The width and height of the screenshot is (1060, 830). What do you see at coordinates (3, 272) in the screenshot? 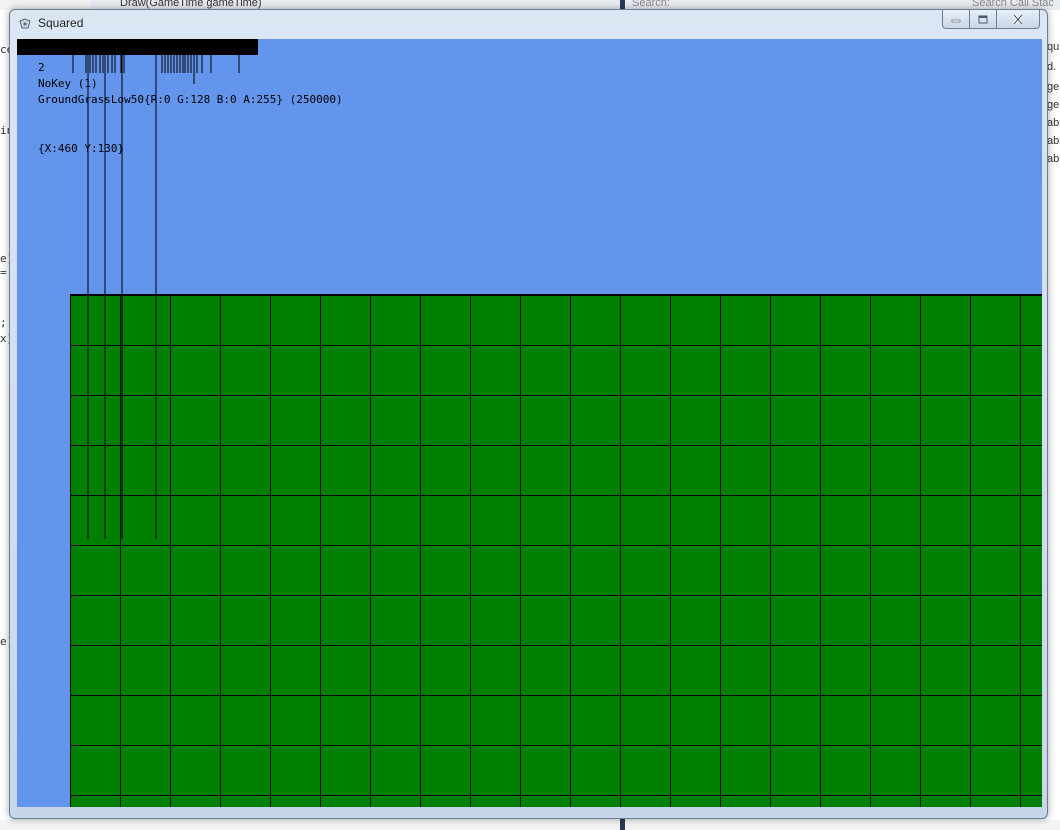
I see `code-fragment: =` at bounding box center [3, 272].